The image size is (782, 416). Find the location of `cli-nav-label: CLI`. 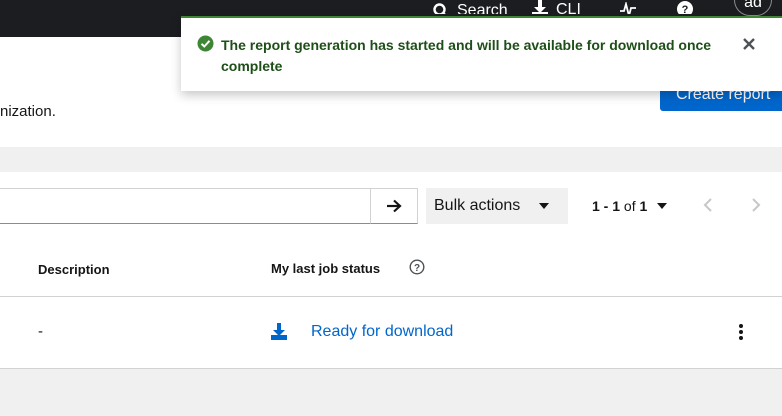

cli-nav-label: CLI is located at coordinates (568, 7).